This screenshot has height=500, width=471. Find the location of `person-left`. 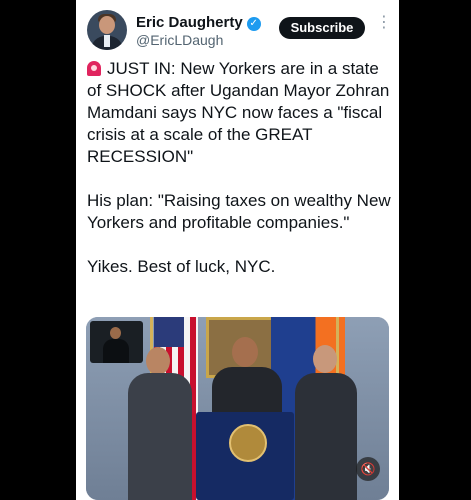

person-left is located at coordinates (161, 423).